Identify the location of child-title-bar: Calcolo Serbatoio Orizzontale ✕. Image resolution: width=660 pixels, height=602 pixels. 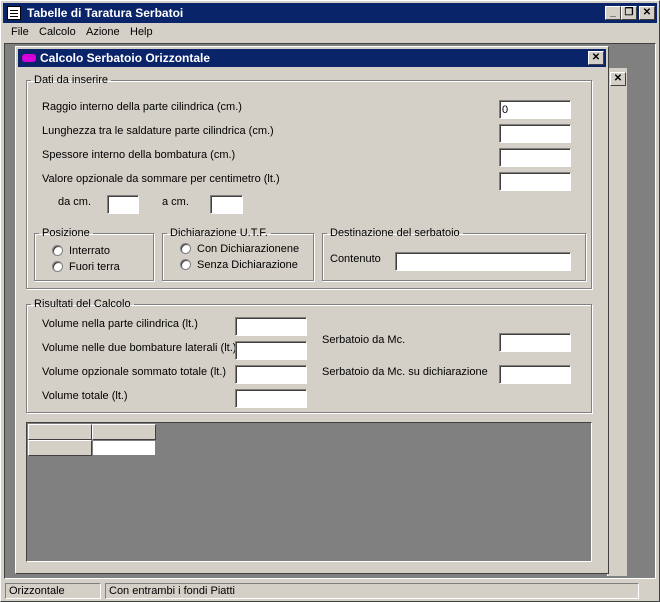
(312, 58).